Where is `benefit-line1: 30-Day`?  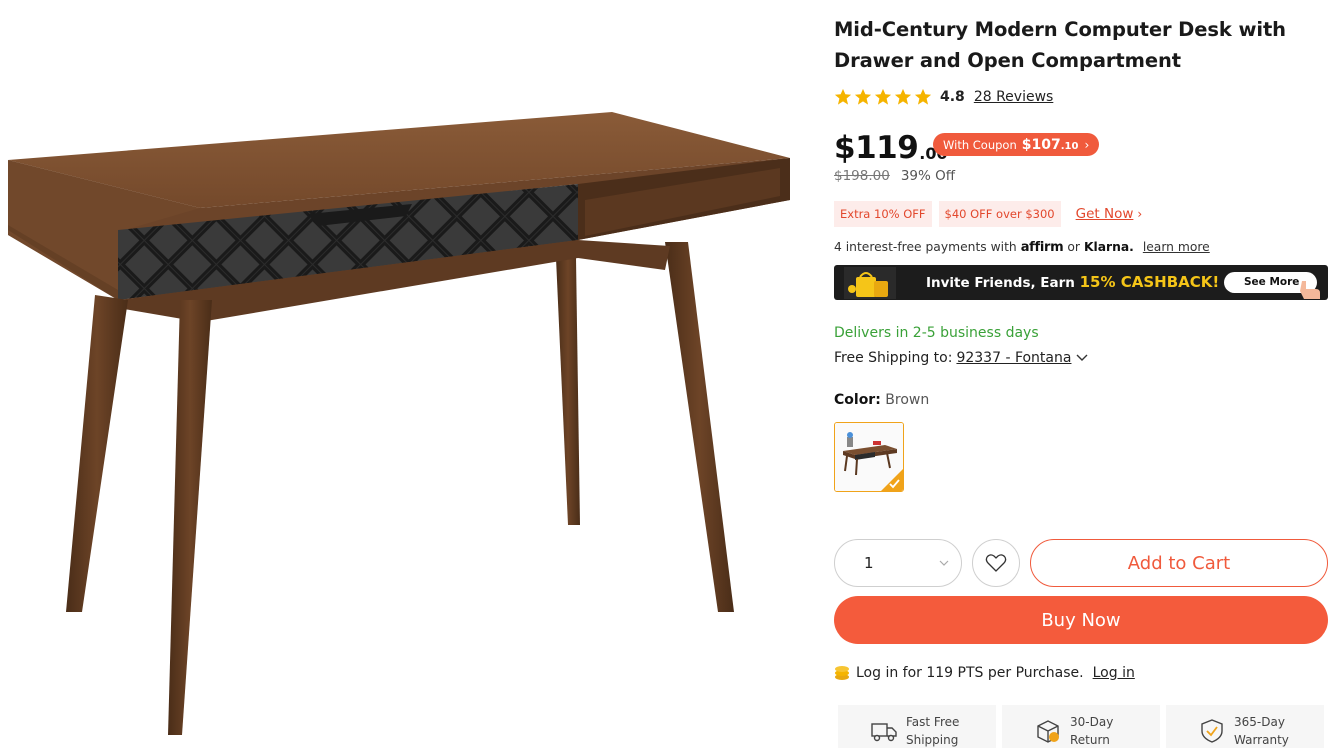 benefit-line1: 30-Day is located at coordinates (1092, 722).